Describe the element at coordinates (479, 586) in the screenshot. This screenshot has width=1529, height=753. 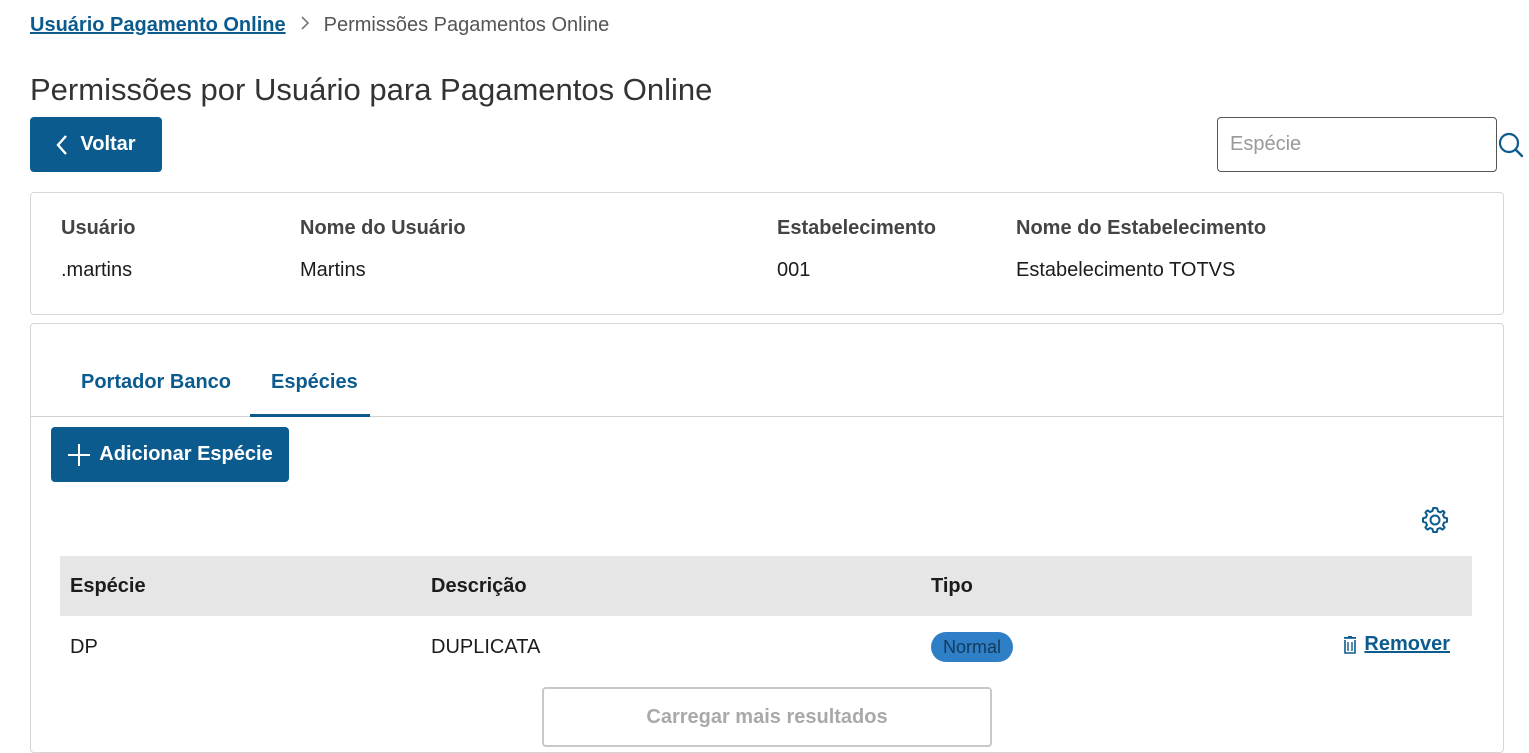
I see `column-header-descricao: Descrição` at that location.